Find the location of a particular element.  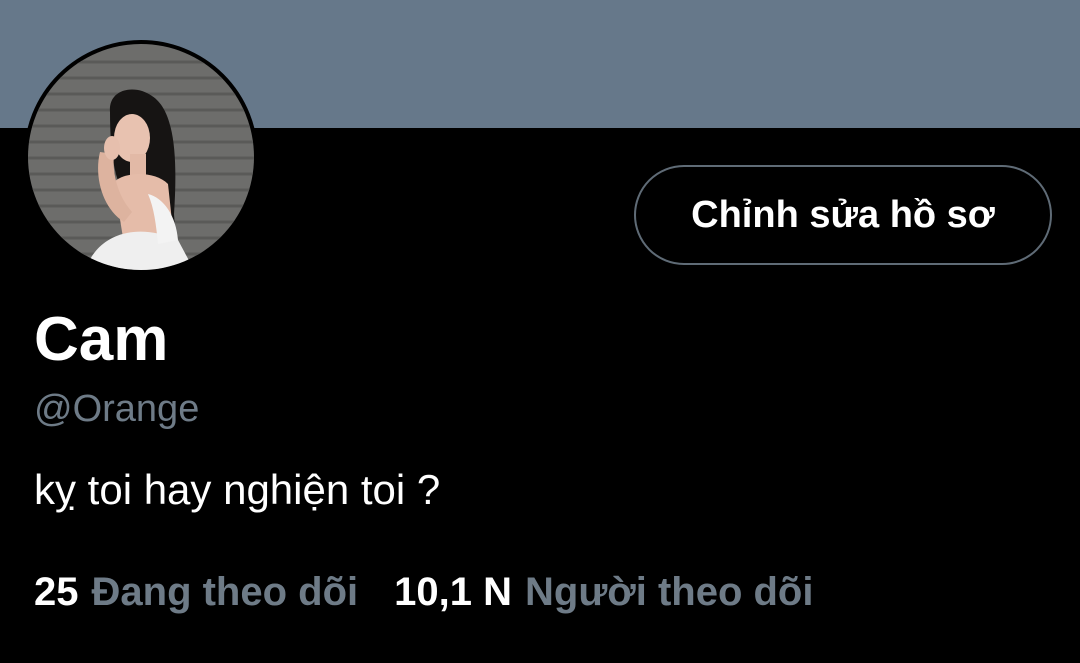

display-name: Cam is located at coordinates (101, 339).